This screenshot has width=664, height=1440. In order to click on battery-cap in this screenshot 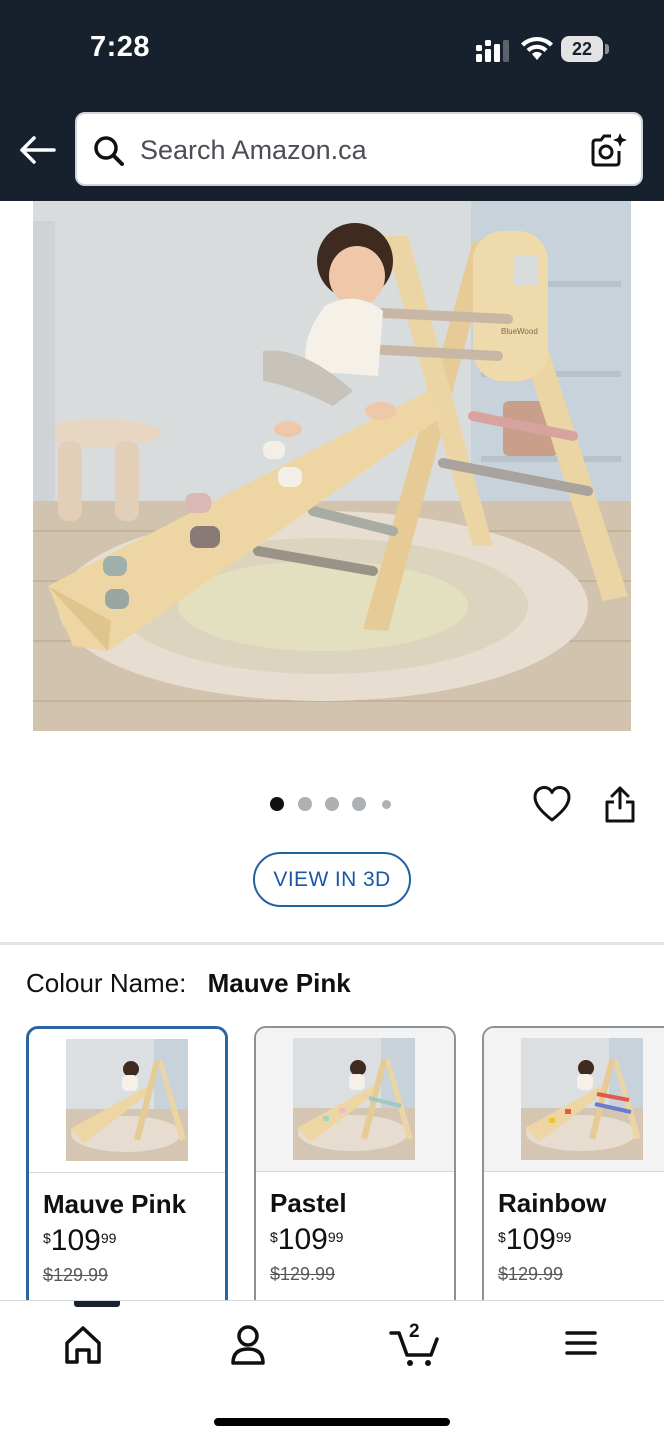, I will do `click(607, 49)`.